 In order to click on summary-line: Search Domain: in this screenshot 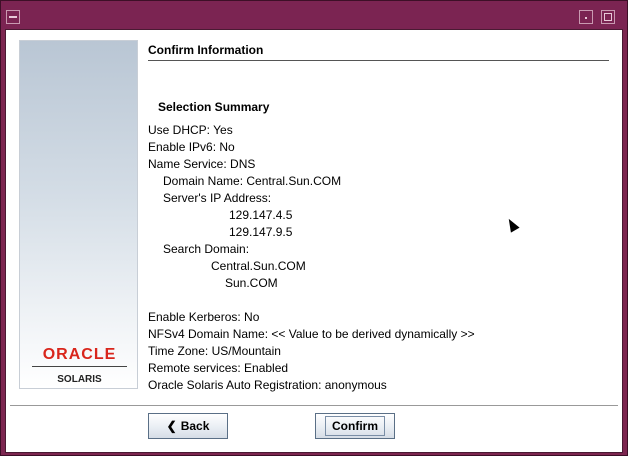, I will do `click(206, 249)`.